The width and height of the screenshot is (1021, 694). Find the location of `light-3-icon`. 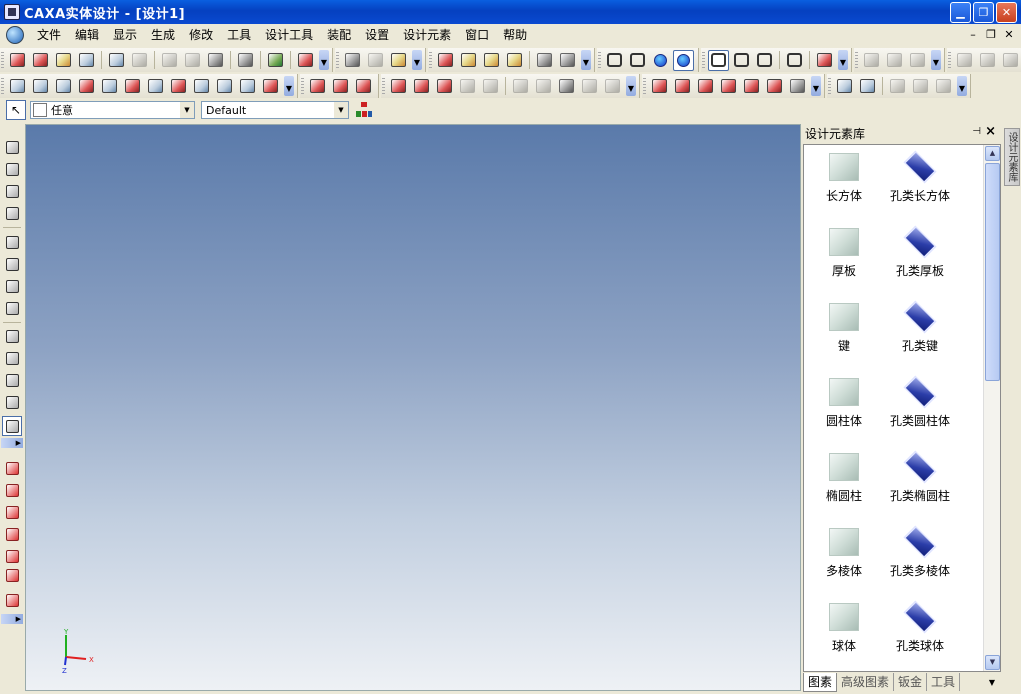

light-3-icon is located at coordinates (943, 86).